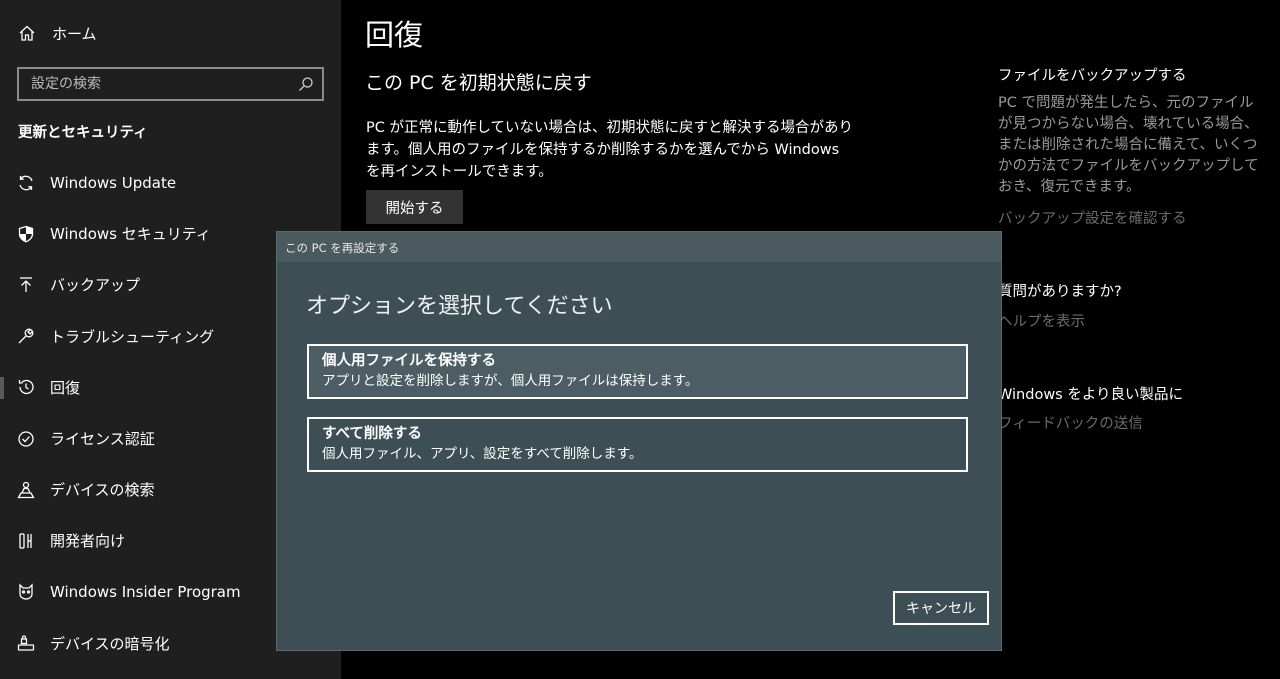 The width and height of the screenshot is (1280, 679). I want to click on home-icon, so click(27, 33).